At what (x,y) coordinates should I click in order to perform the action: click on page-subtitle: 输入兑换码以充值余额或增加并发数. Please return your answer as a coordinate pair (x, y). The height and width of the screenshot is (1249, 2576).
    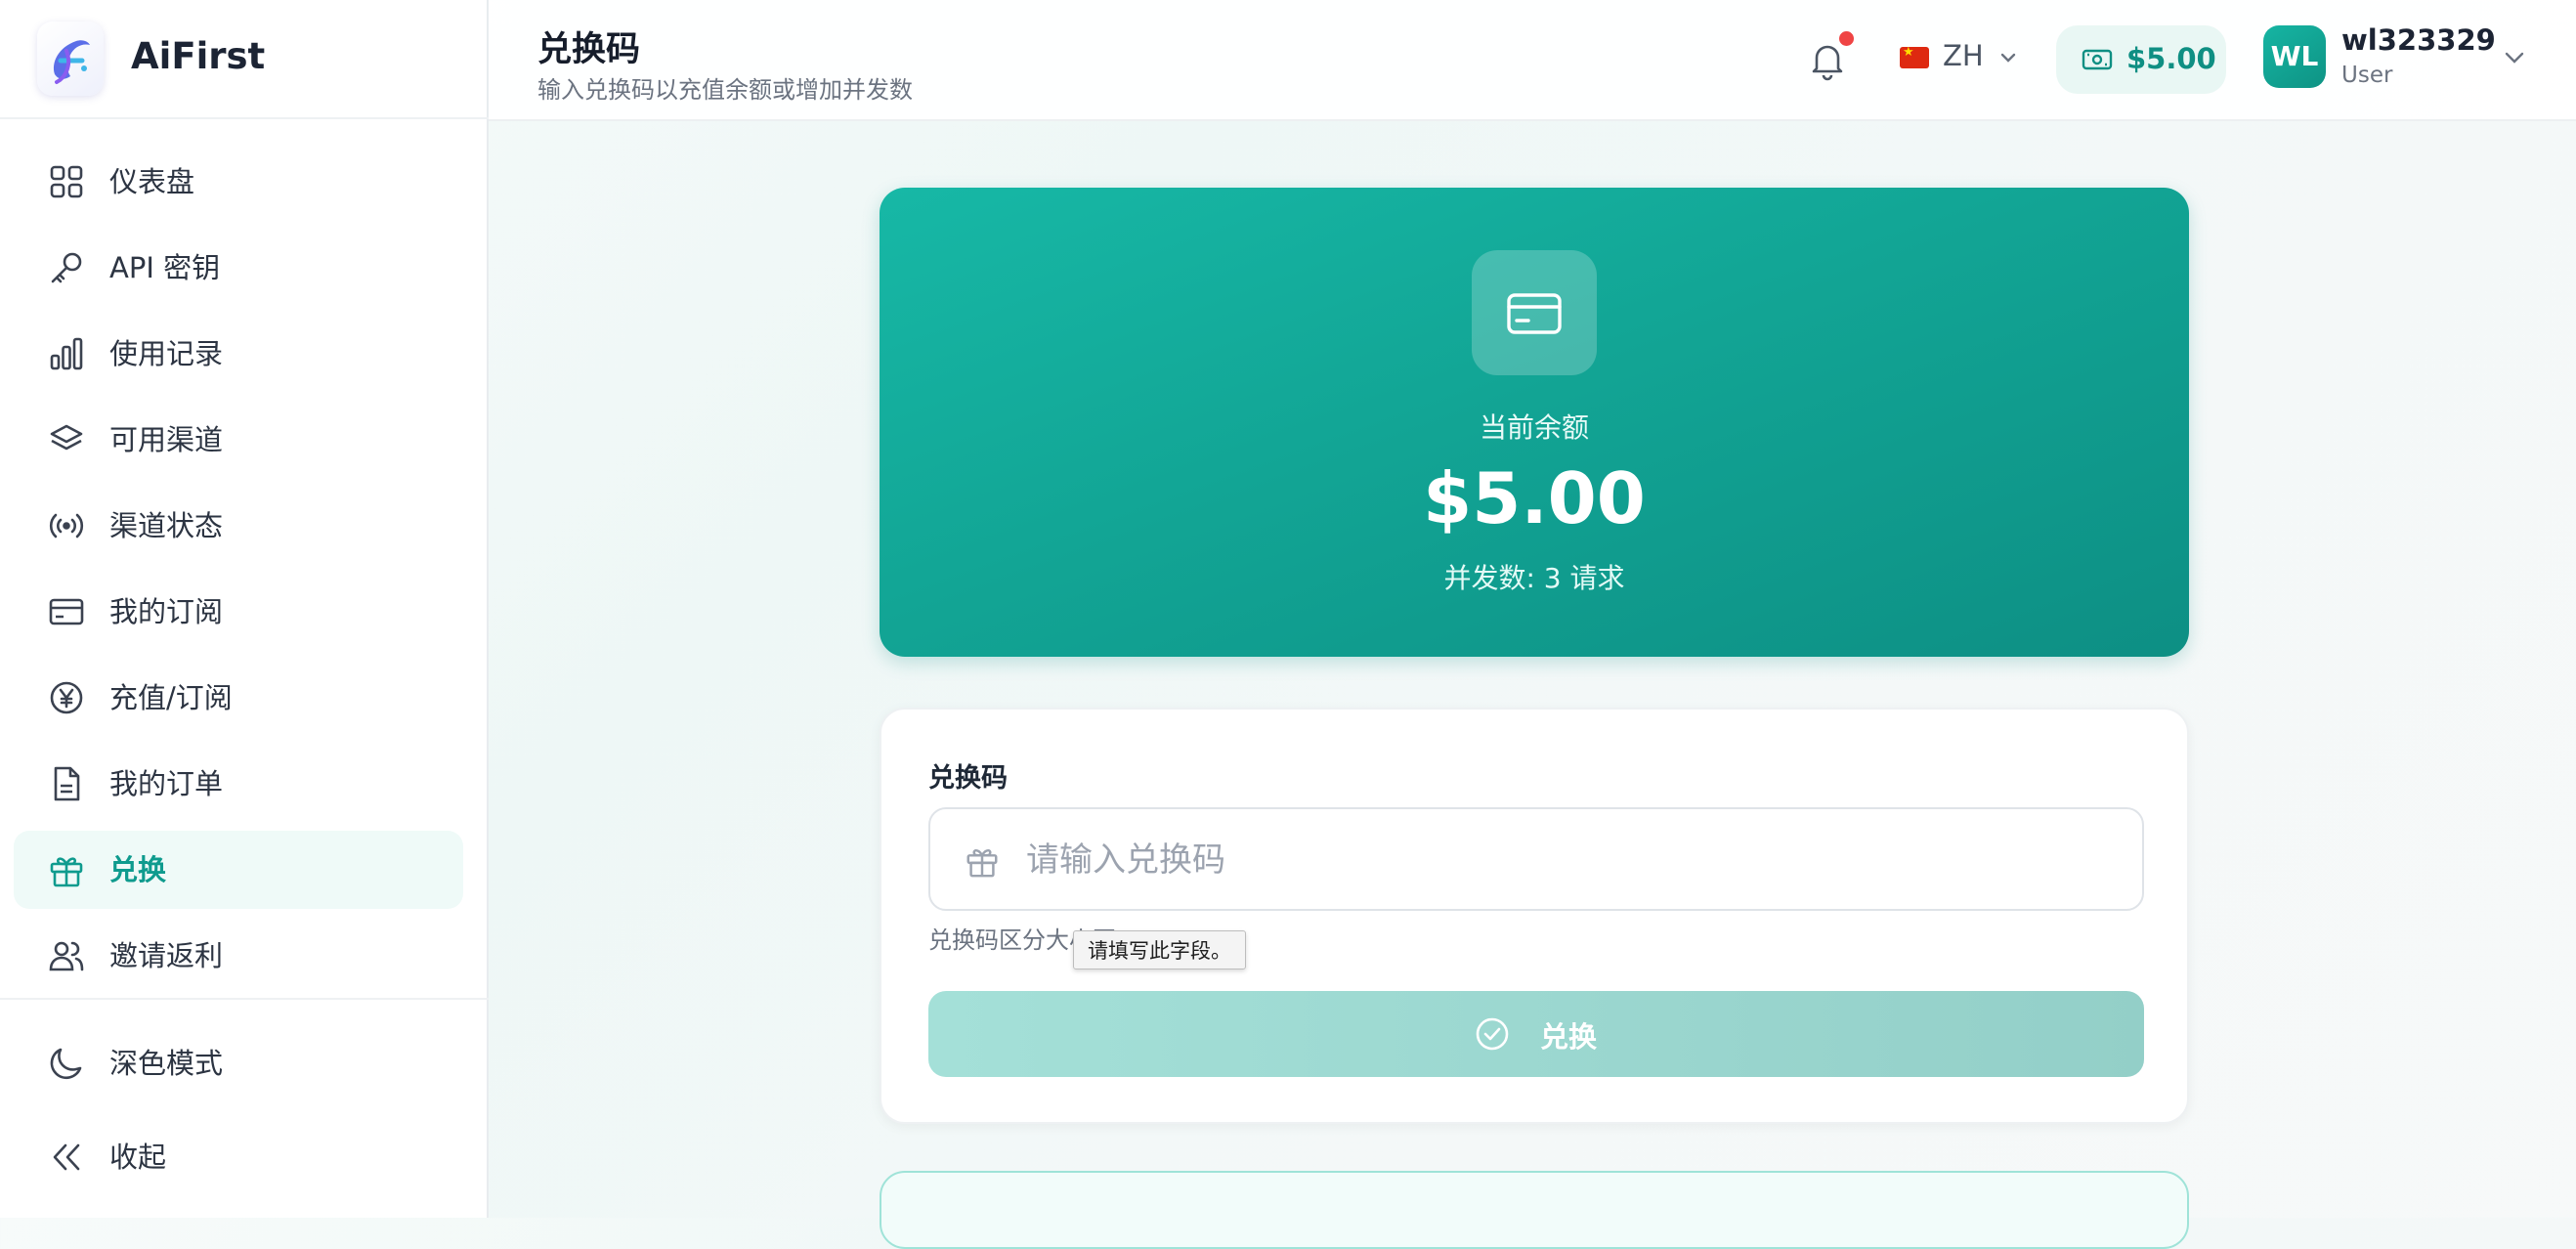
    Looking at the image, I should click on (725, 90).